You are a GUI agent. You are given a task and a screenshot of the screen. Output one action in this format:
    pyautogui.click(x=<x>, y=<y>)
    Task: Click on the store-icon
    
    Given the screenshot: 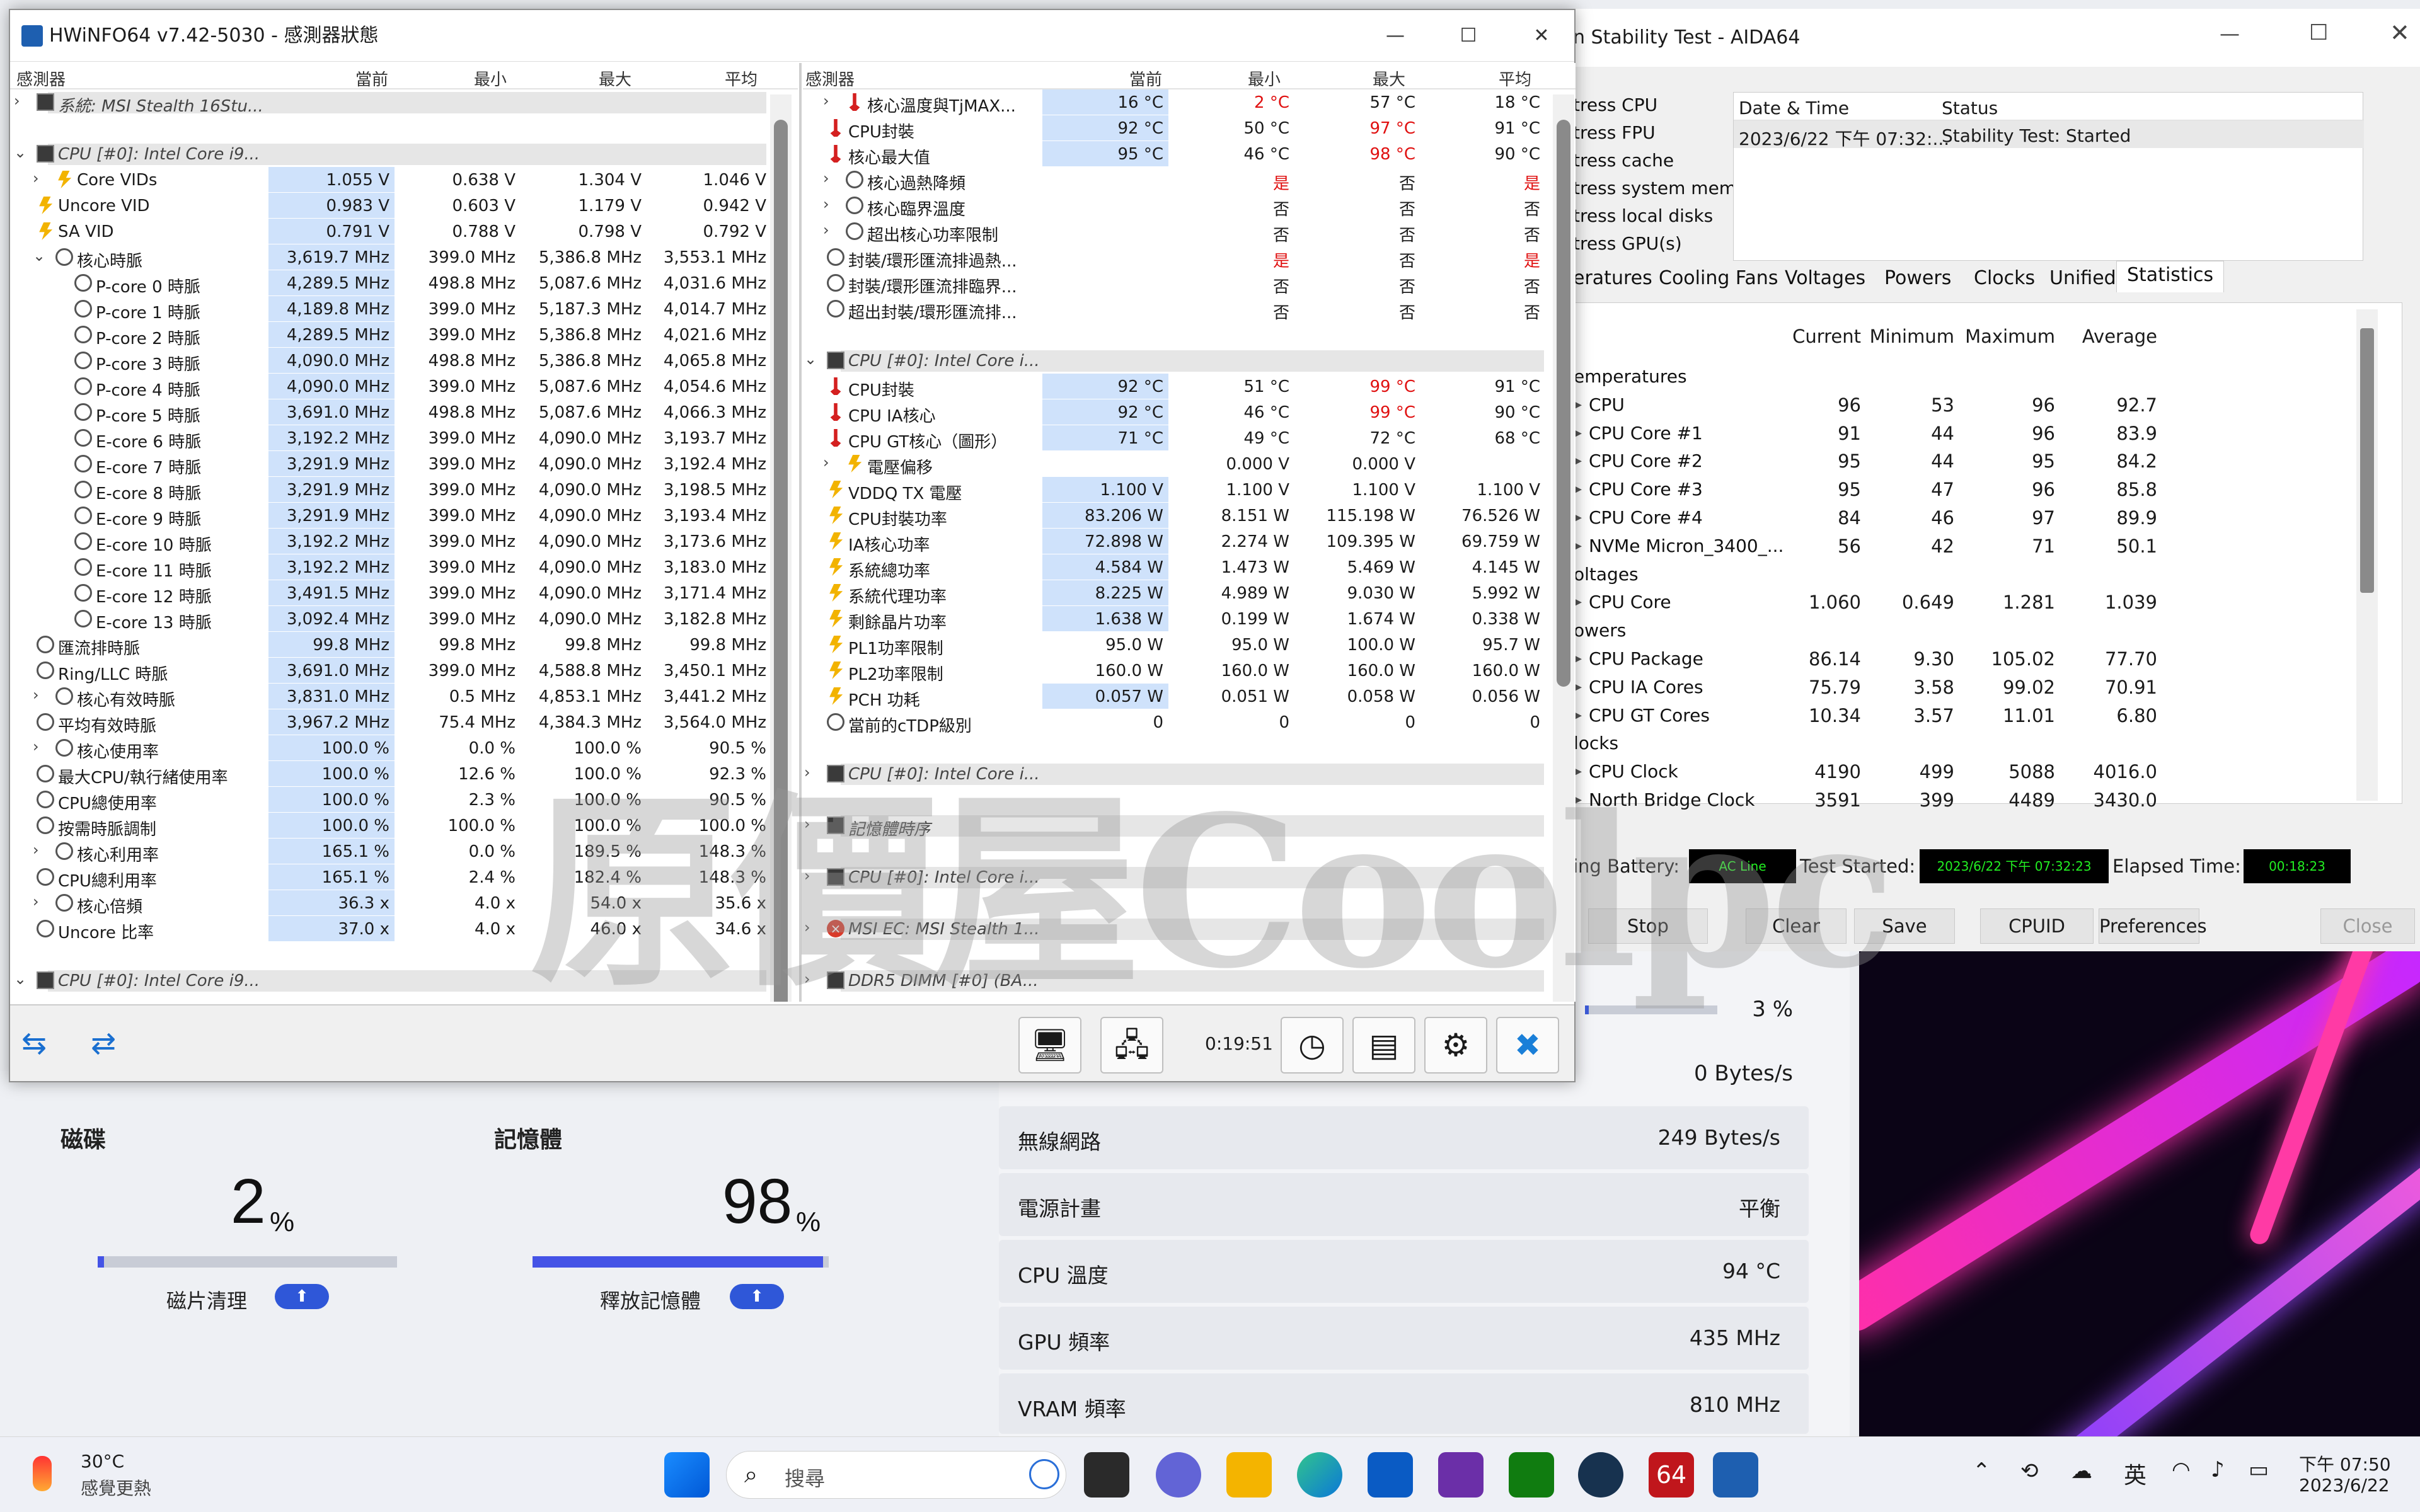 What is the action you would take?
    pyautogui.click(x=1391, y=1475)
    